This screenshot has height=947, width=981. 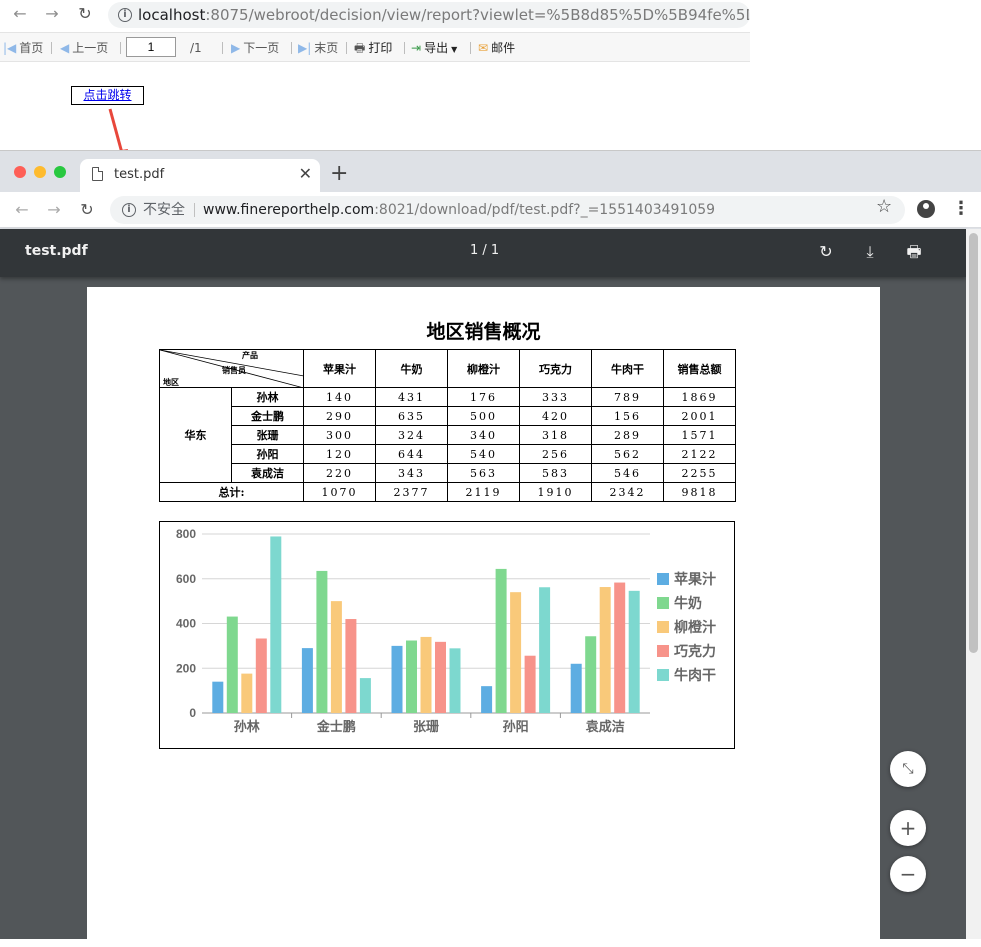 I want to click on next-page-button: ▶ 下一页, so click(x=255, y=48).